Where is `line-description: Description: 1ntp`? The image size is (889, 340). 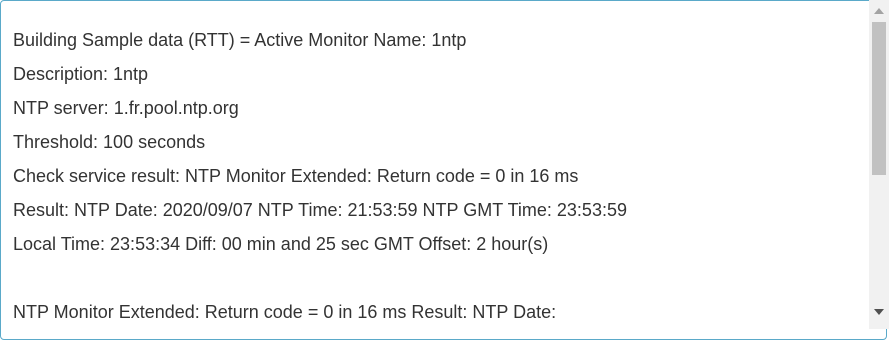
line-description: Description: 1ntp is located at coordinates (81, 74).